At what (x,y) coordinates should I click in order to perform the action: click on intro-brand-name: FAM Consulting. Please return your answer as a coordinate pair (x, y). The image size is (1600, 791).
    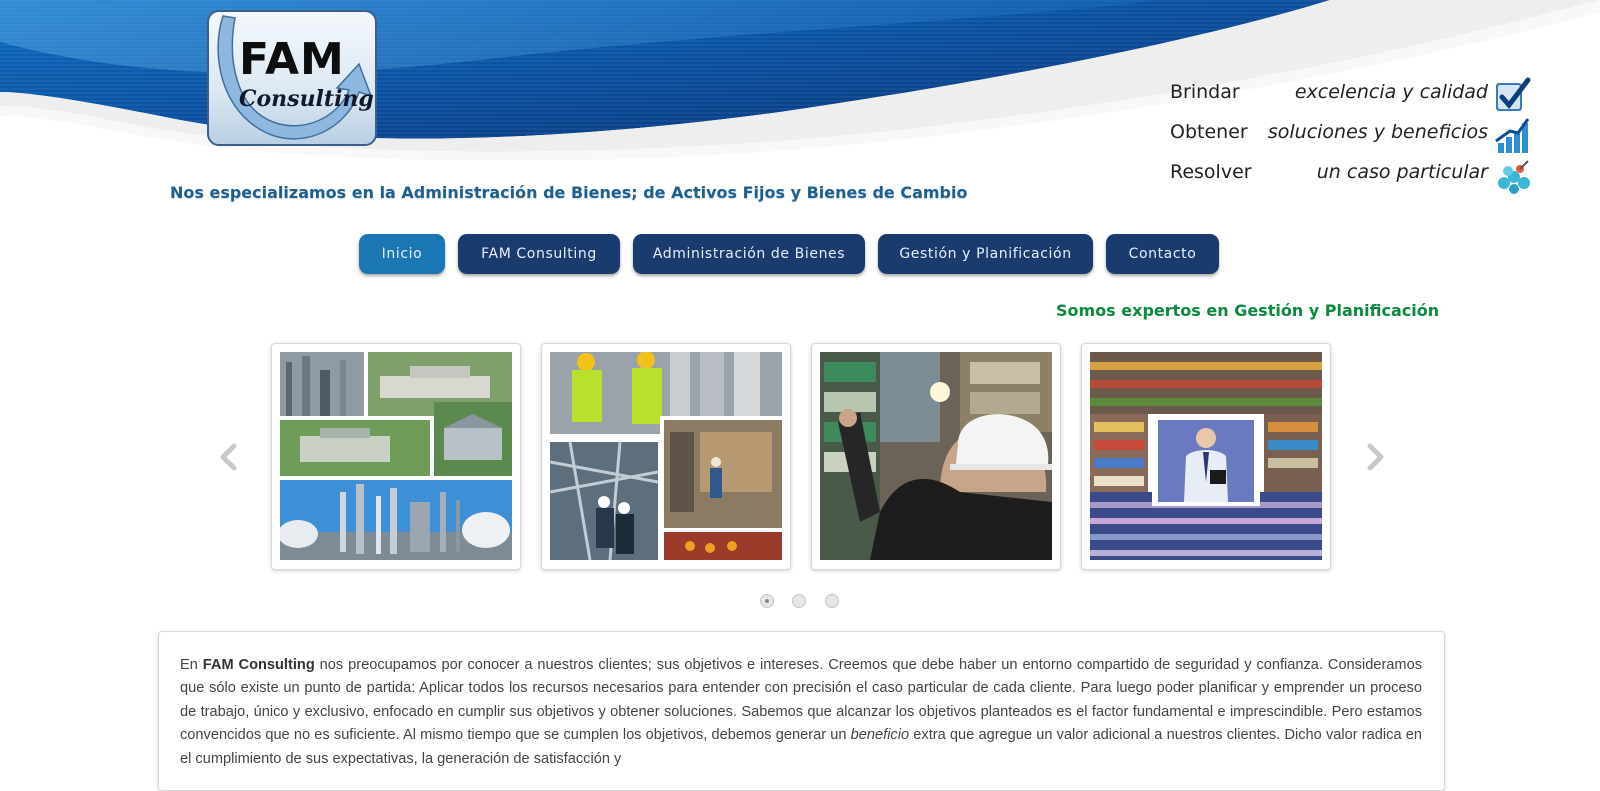
    Looking at the image, I should click on (258, 665).